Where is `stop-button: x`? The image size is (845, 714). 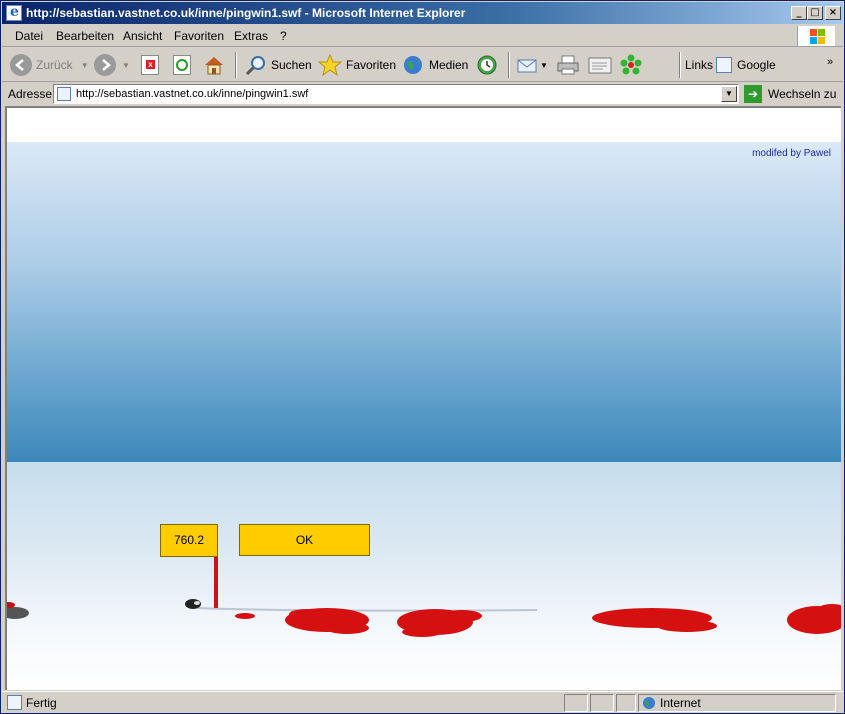
stop-button: x is located at coordinates (150, 65).